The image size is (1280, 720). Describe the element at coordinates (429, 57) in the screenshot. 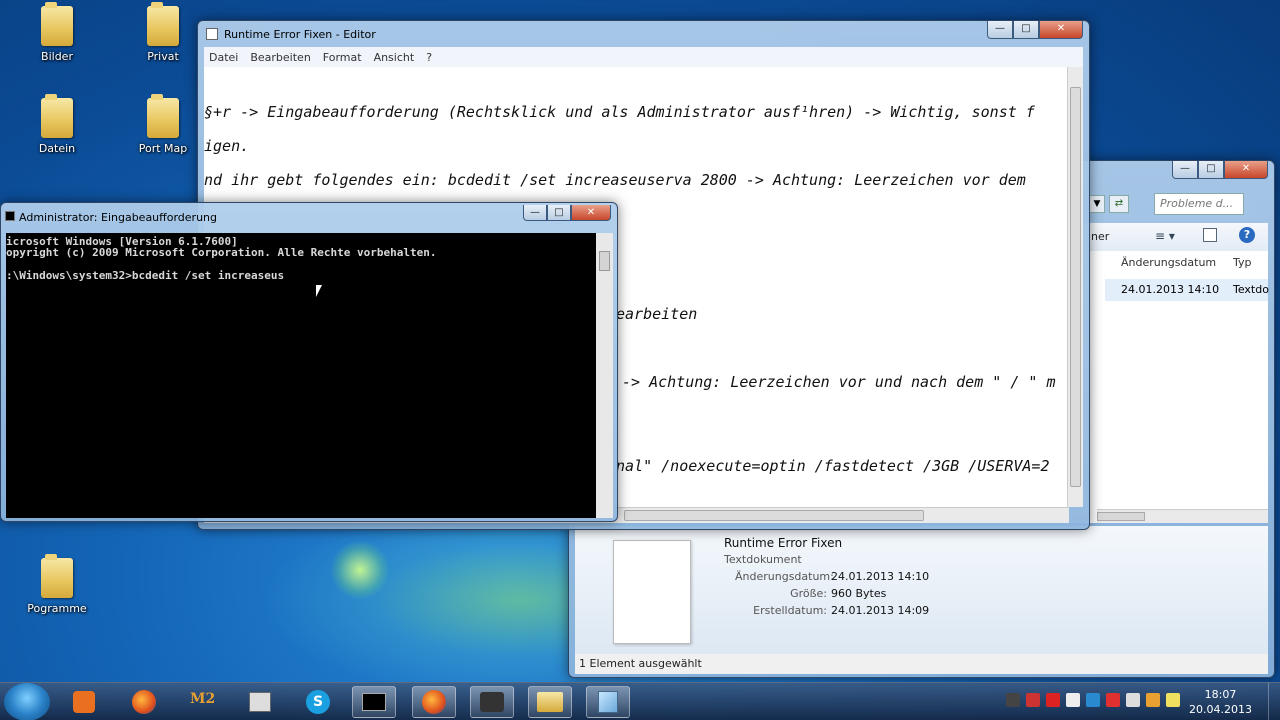

I see `menu-help: ?` at that location.